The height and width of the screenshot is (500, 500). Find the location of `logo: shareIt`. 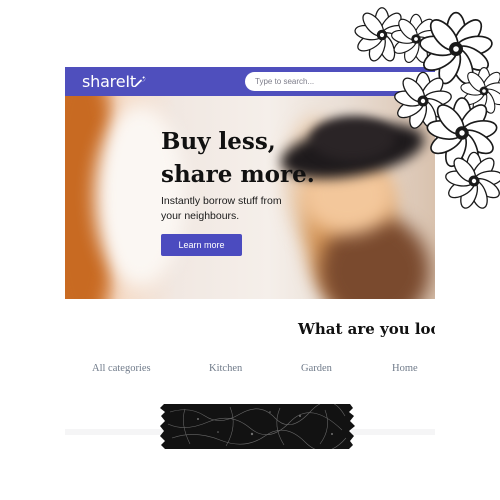

logo: shareIt is located at coordinates (109, 81).